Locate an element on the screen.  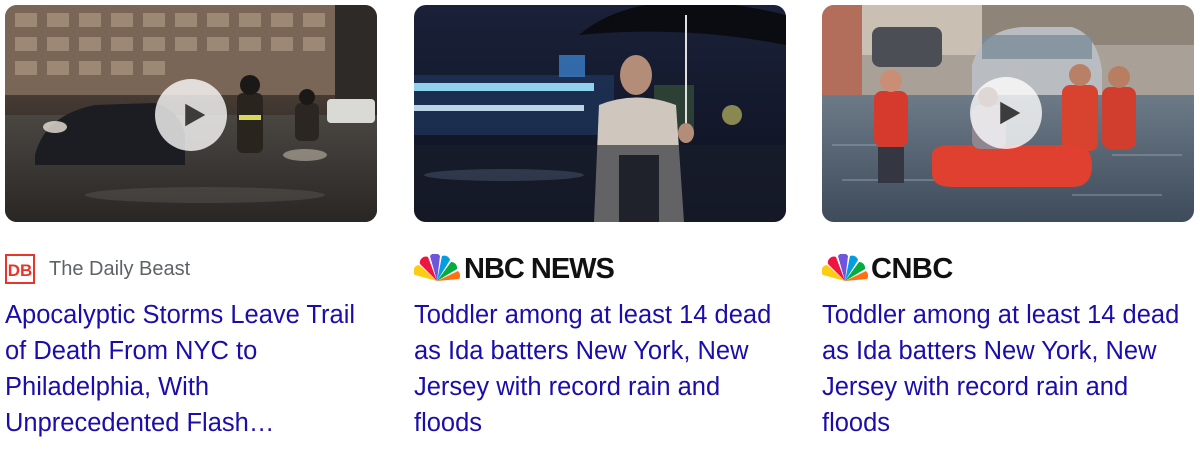
cnbc-peacock-logo-icon is located at coordinates (845, 267).